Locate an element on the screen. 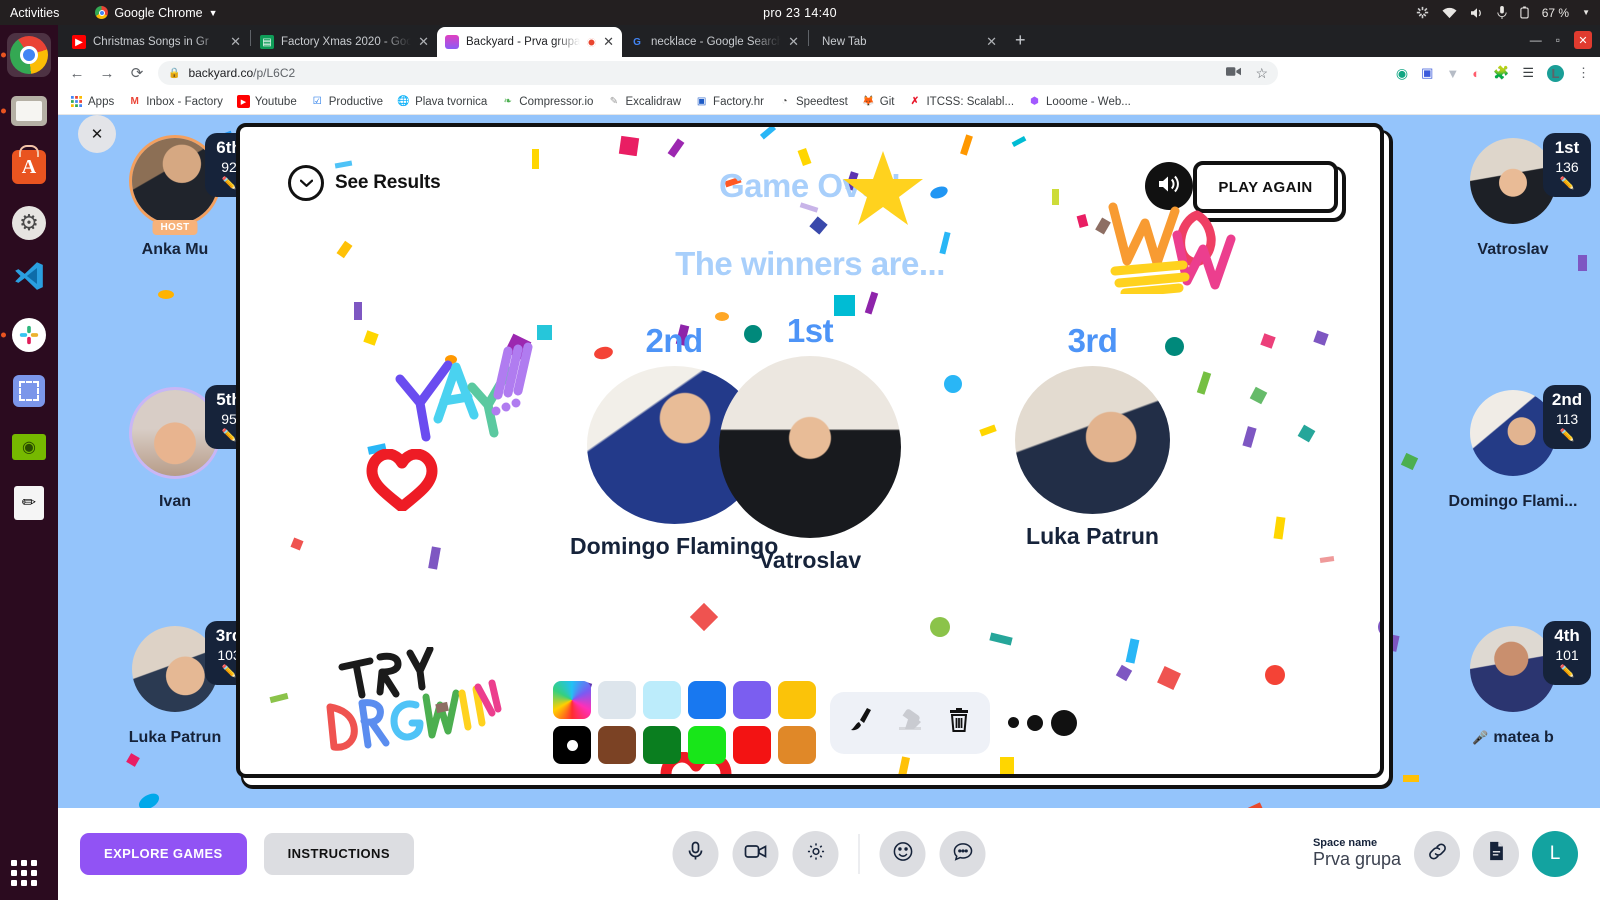 The image size is (1600, 900). dock-item-slack is located at coordinates (26, 335).